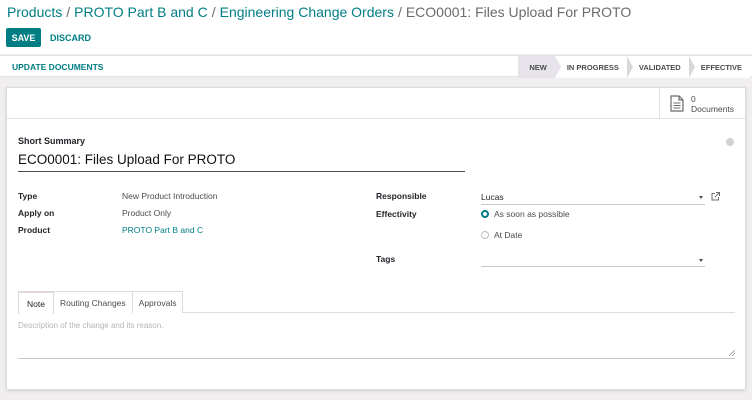  I want to click on tab-routing-changes: Routing Changes, so click(92, 302).